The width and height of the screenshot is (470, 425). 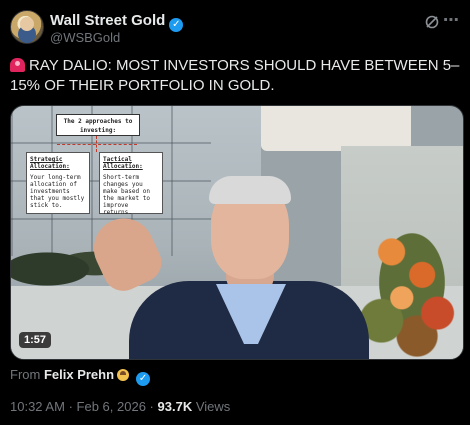 What do you see at coordinates (123, 163) in the screenshot?
I see `diagram-right-heading: Tactical Allocation:` at bounding box center [123, 163].